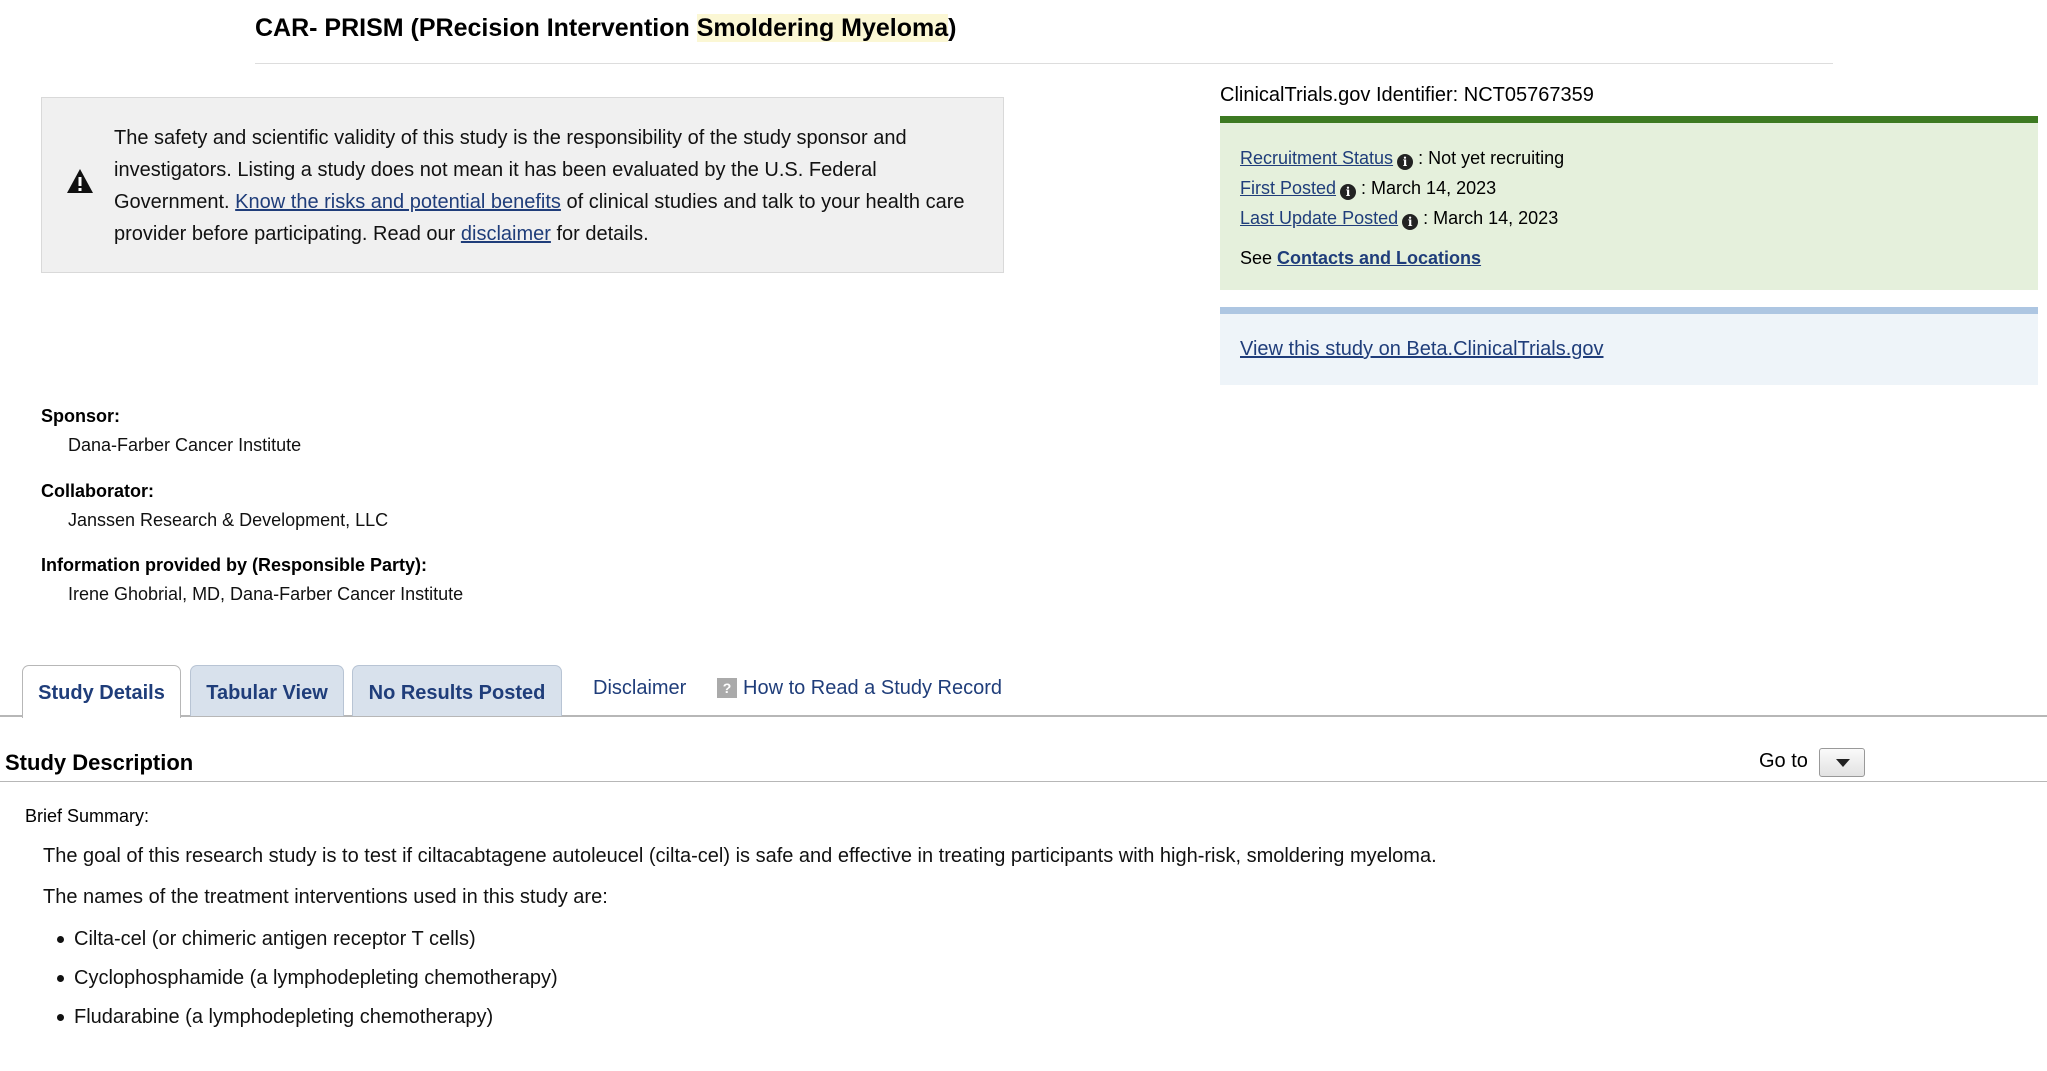  Describe the element at coordinates (80, 416) in the screenshot. I see `sponsor-label: Sponsor:` at that location.